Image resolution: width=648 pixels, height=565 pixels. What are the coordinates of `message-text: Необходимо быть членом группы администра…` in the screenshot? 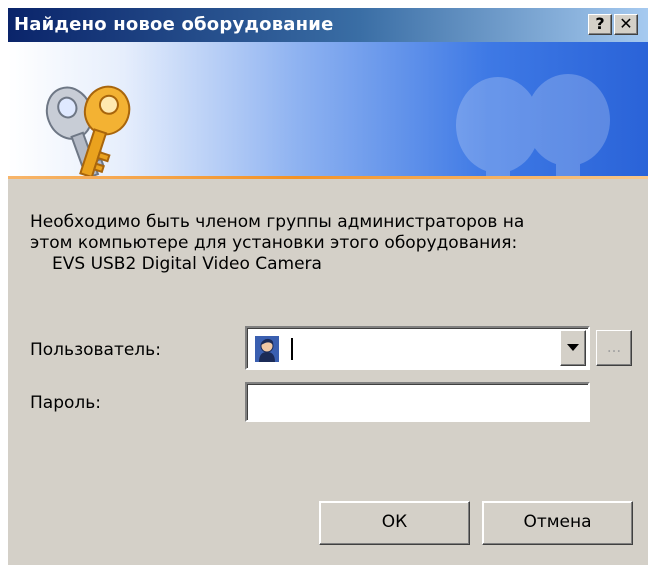 It's located at (330, 243).